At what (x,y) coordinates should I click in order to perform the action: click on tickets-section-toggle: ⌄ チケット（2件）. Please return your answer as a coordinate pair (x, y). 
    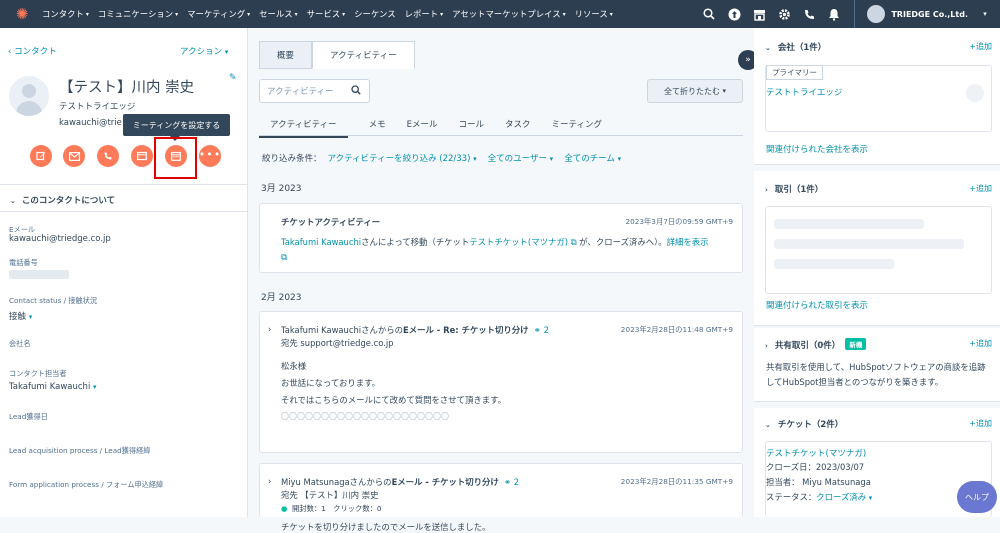
    Looking at the image, I should click on (804, 424).